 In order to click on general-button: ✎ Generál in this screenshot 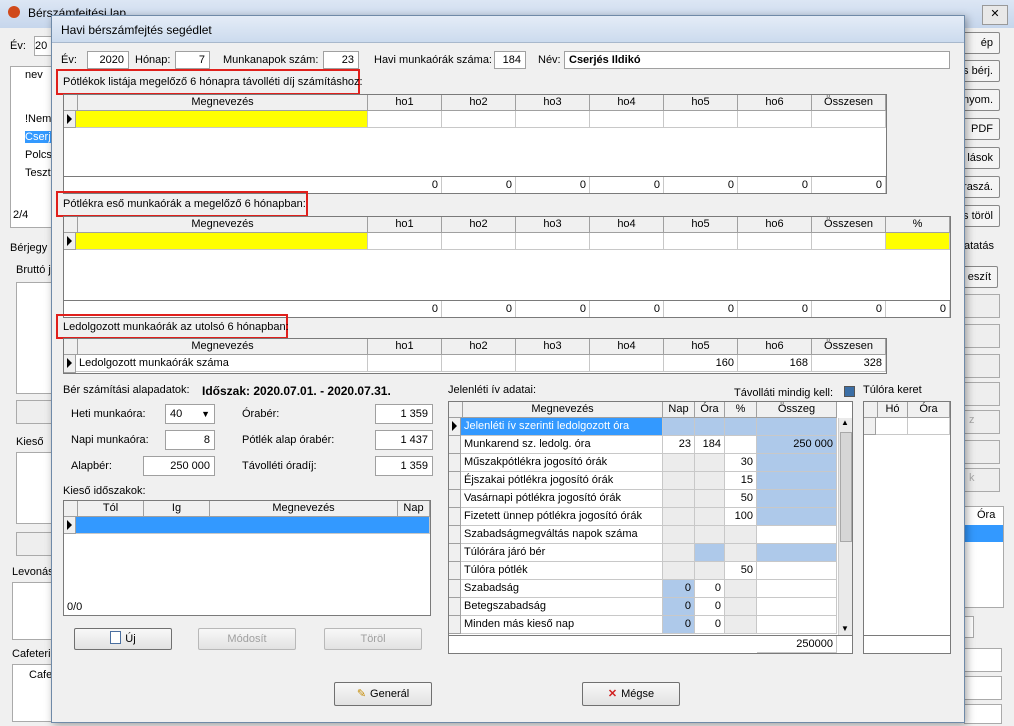, I will do `click(383, 694)`.